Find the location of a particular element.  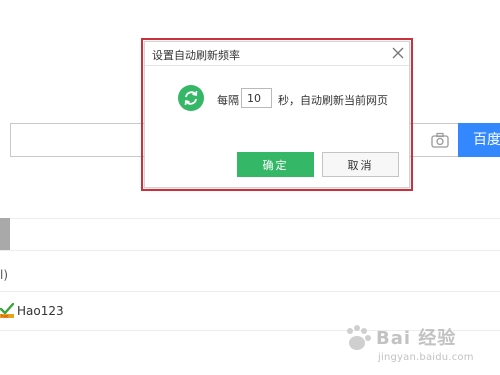

list-item-text: l) is located at coordinates (4, 275).